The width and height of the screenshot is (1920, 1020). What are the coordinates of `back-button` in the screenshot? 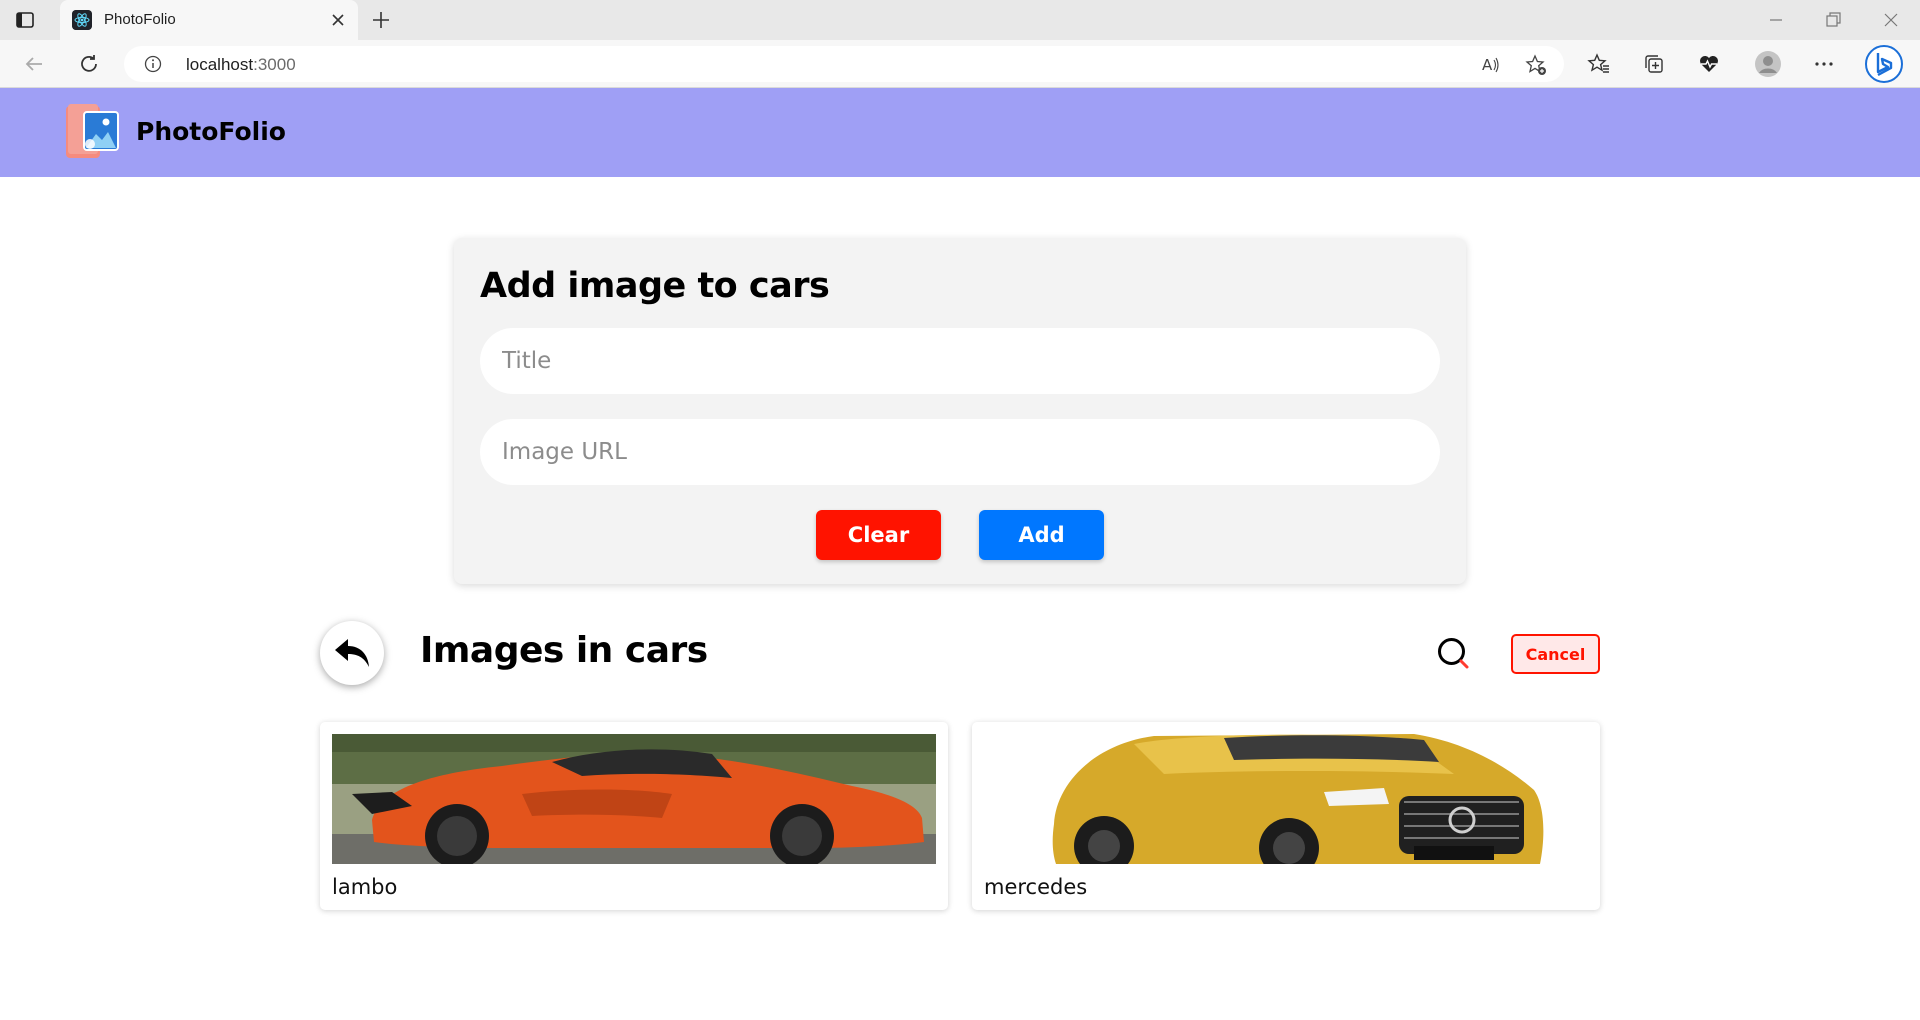 It's located at (352, 653).